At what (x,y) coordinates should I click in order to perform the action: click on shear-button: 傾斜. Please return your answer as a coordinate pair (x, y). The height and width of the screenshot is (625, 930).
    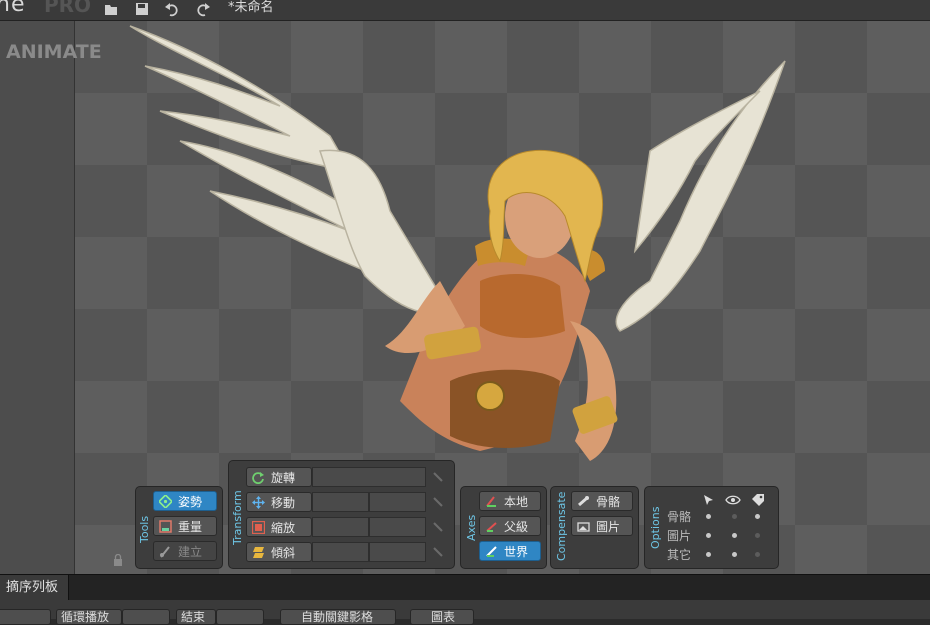
    Looking at the image, I should click on (279, 552).